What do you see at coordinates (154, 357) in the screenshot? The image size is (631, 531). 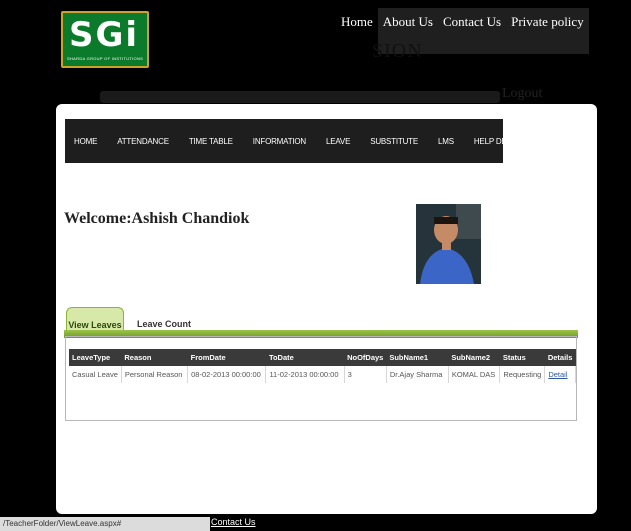 I see `col-reason: Reason` at bounding box center [154, 357].